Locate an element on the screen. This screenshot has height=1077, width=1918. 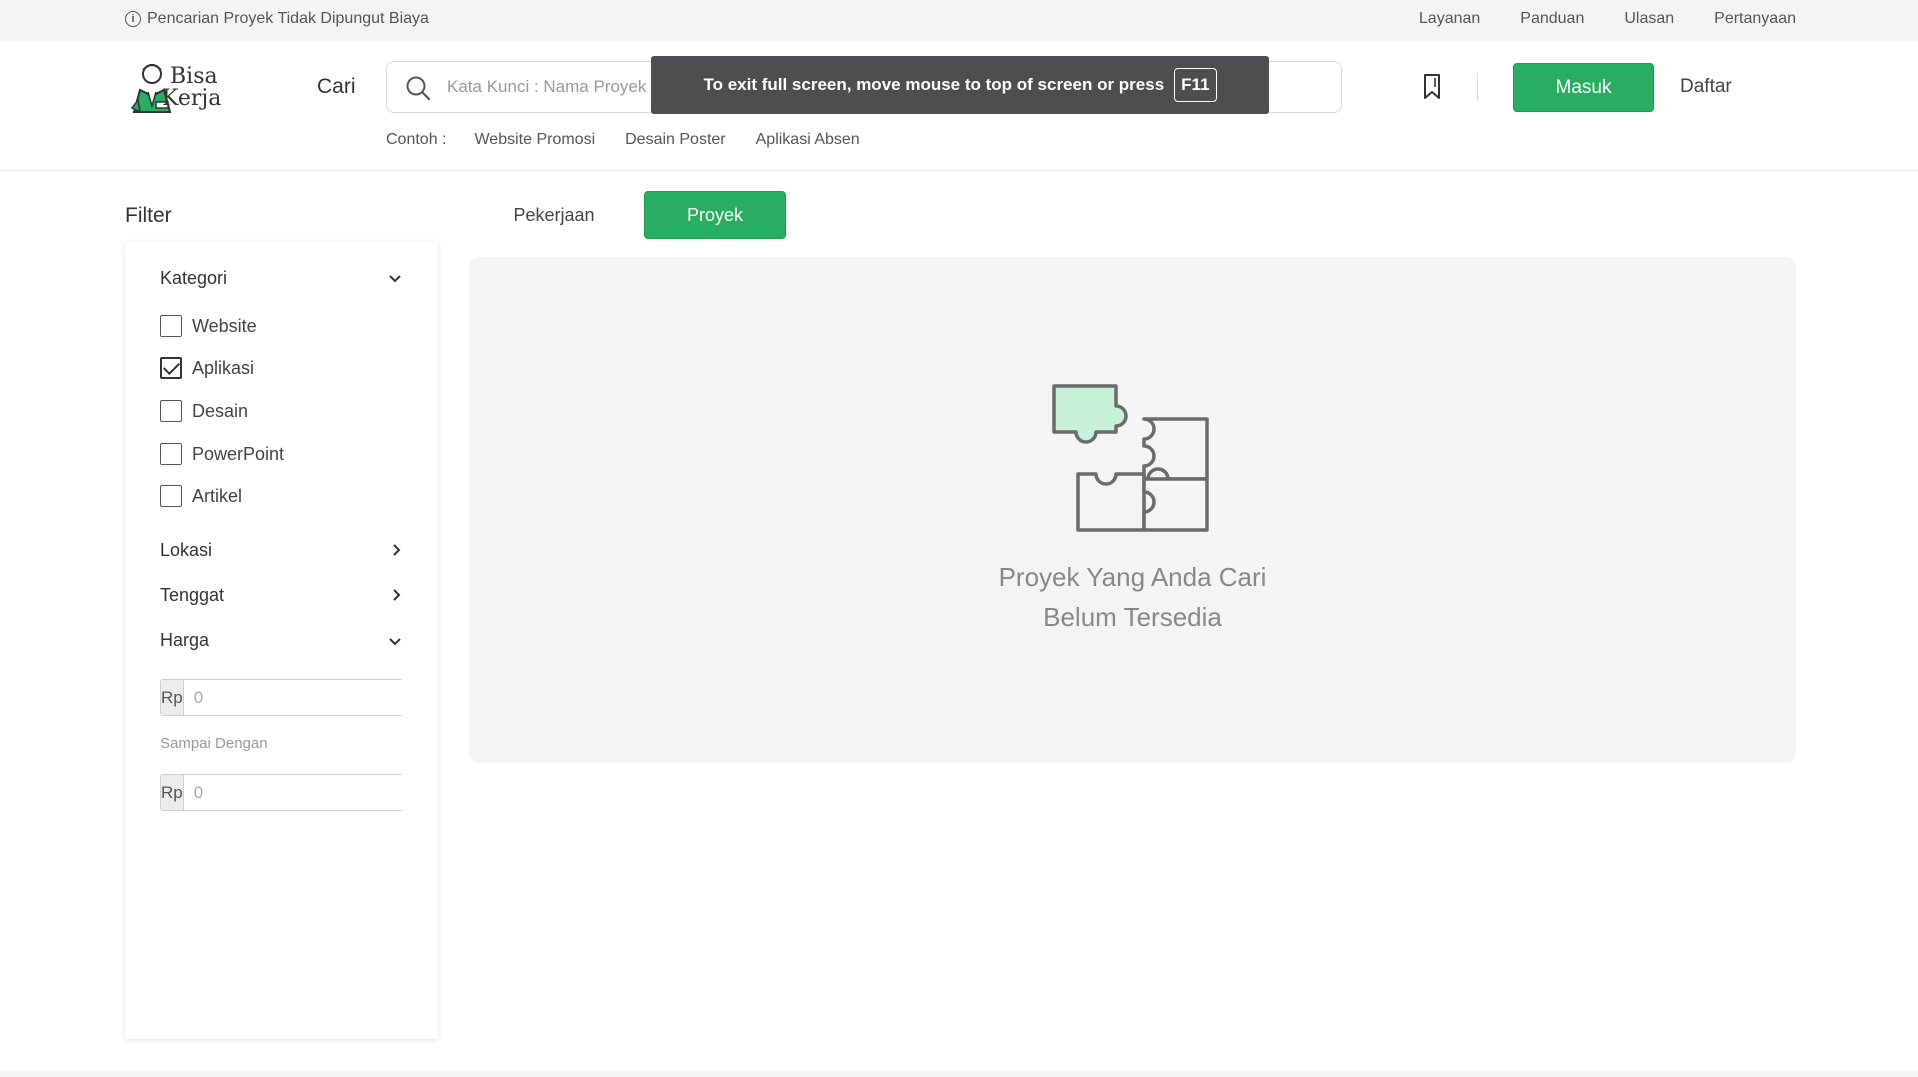
filter-harga-header: Harga is located at coordinates (281, 640).